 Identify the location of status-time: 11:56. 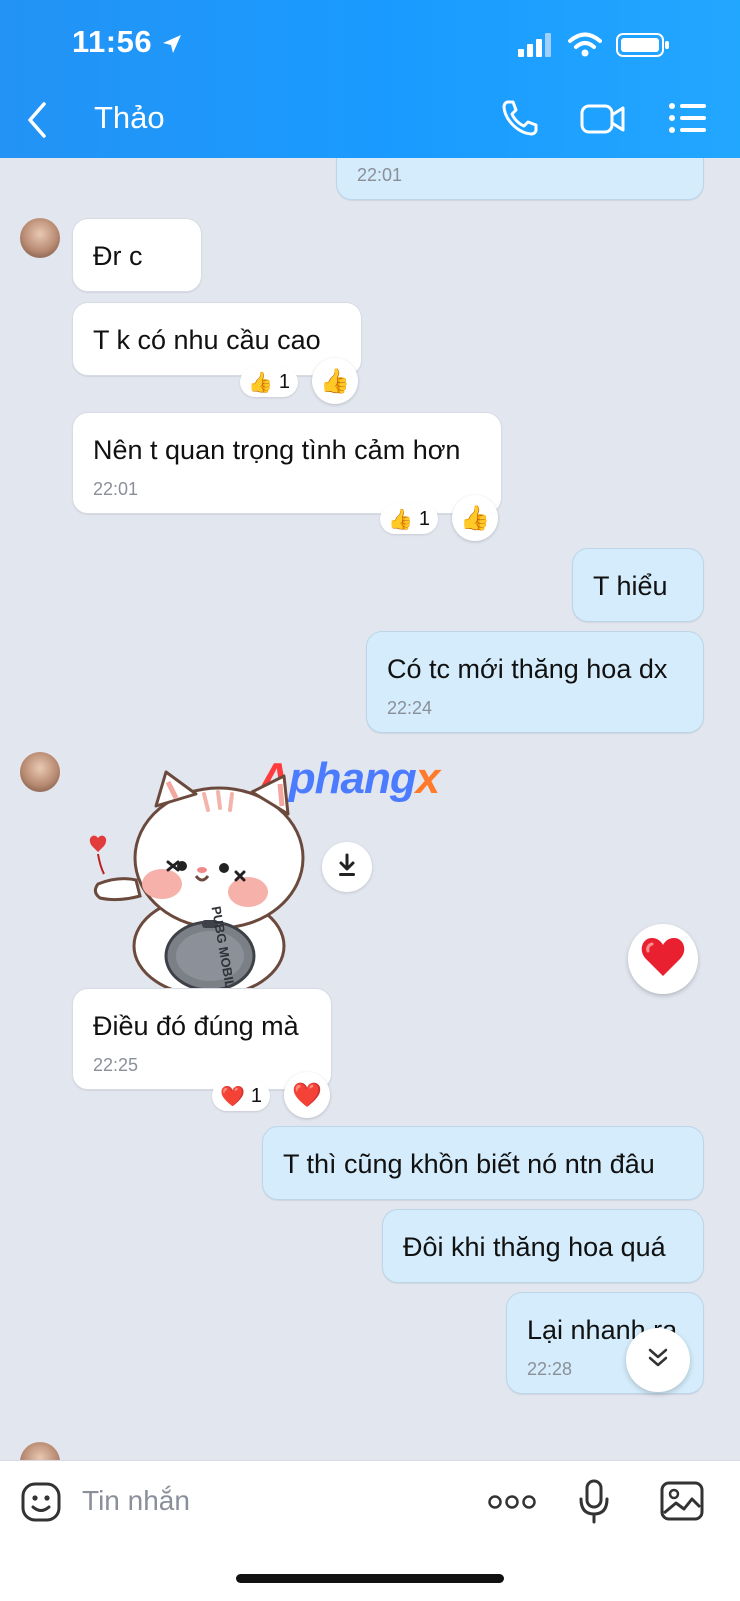
(112, 41).